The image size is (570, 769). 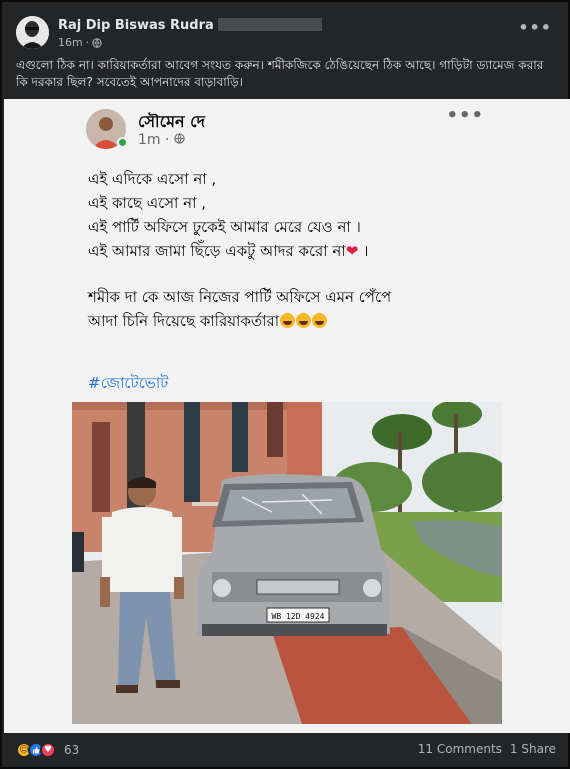 I want to click on engagement-stats: 11 Comments 1 Share, so click(x=487, y=749).